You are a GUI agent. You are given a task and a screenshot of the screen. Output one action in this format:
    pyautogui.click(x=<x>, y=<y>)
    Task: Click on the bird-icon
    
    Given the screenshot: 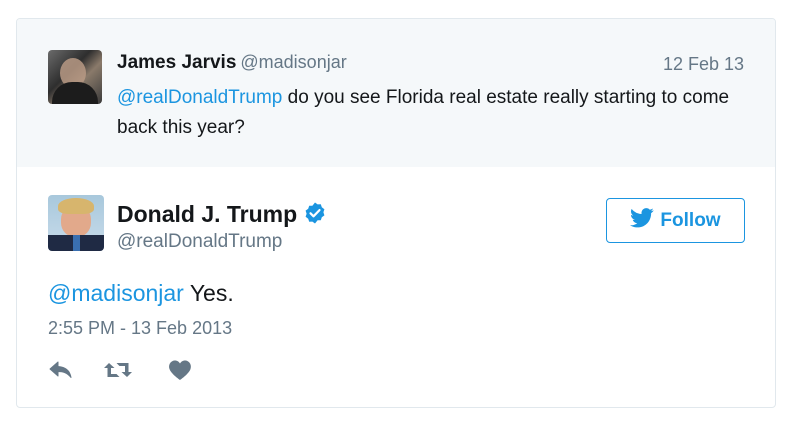 What is the action you would take?
    pyautogui.click(x=642, y=220)
    